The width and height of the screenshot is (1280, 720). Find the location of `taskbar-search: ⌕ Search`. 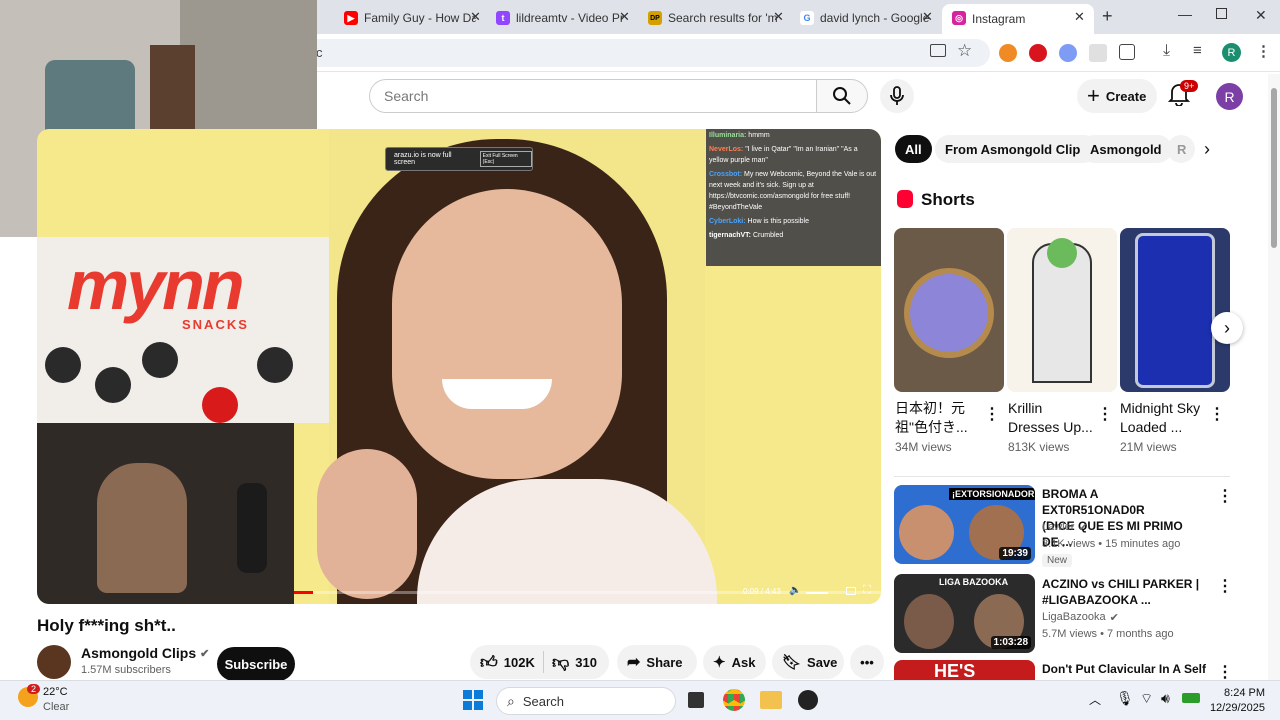

taskbar-search: ⌕ Search is located at coordinates (586, 701).